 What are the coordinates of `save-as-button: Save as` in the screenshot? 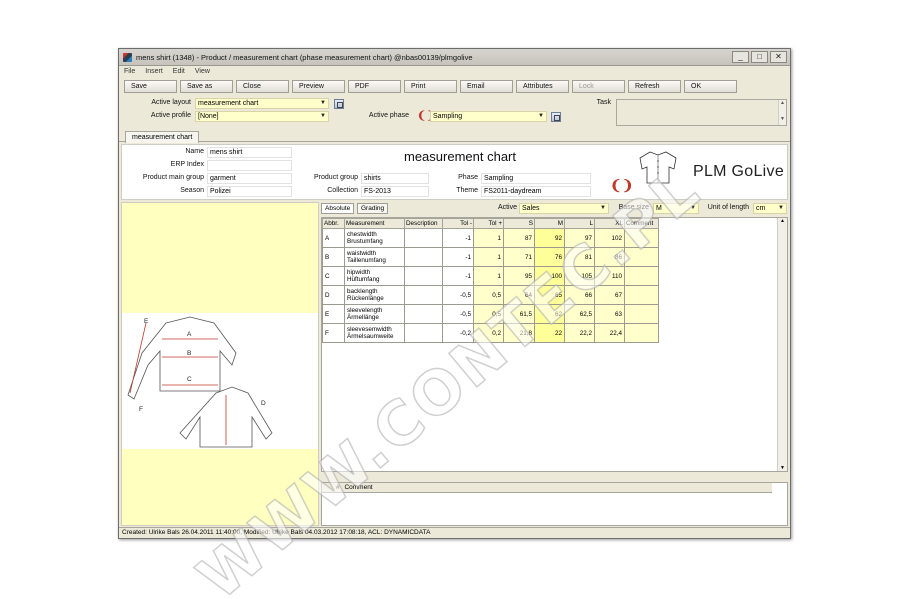 It's located at (206, 86).